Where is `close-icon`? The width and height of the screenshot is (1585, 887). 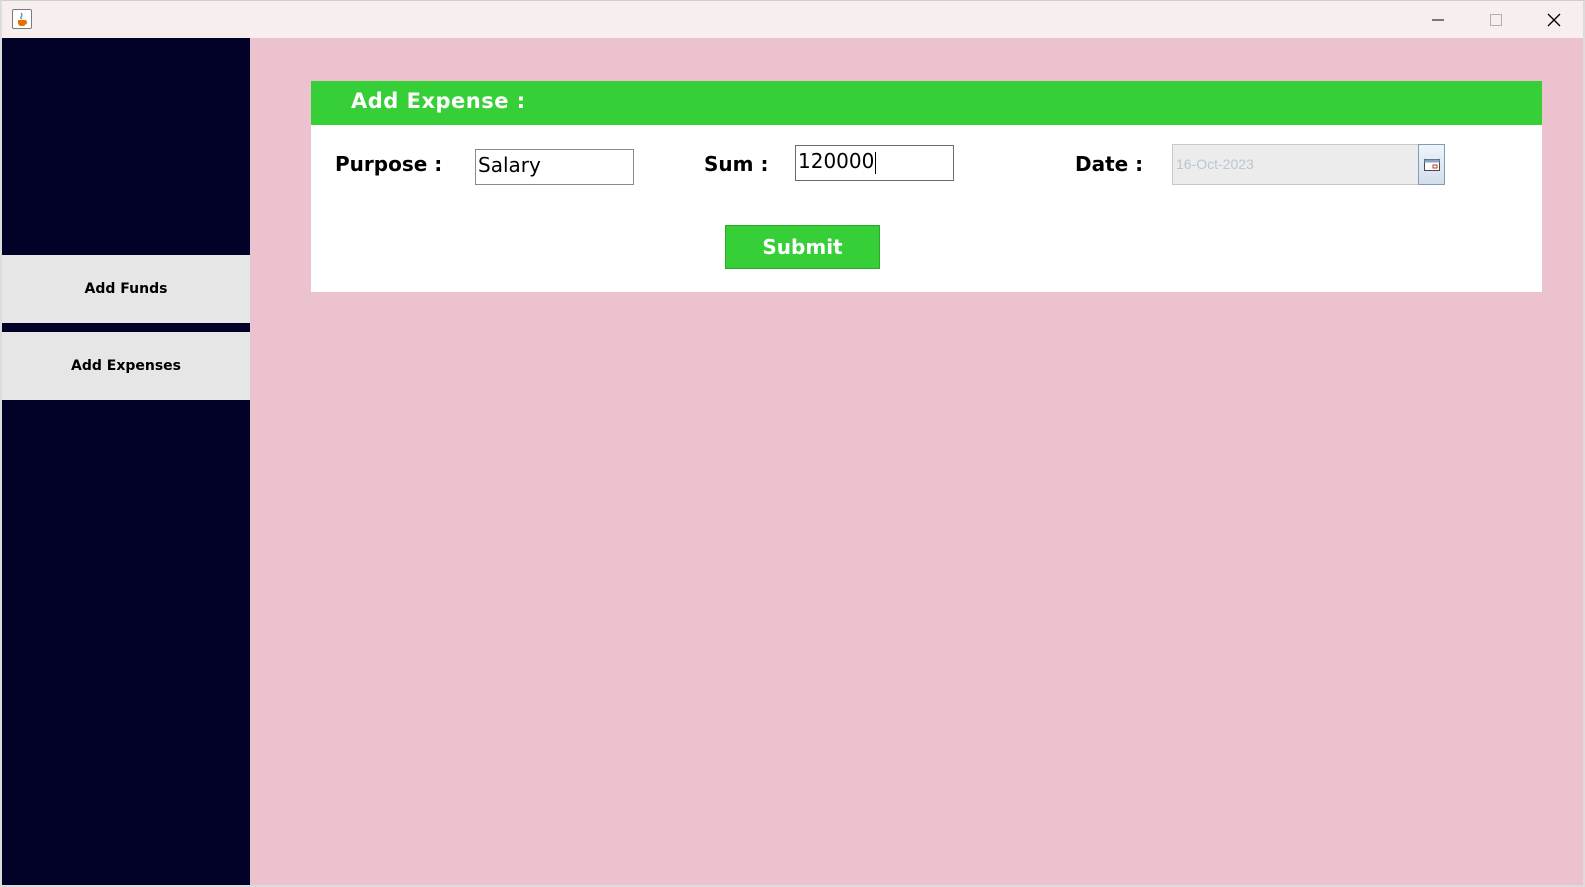
close-icon is located at coordinates (1554, 19).